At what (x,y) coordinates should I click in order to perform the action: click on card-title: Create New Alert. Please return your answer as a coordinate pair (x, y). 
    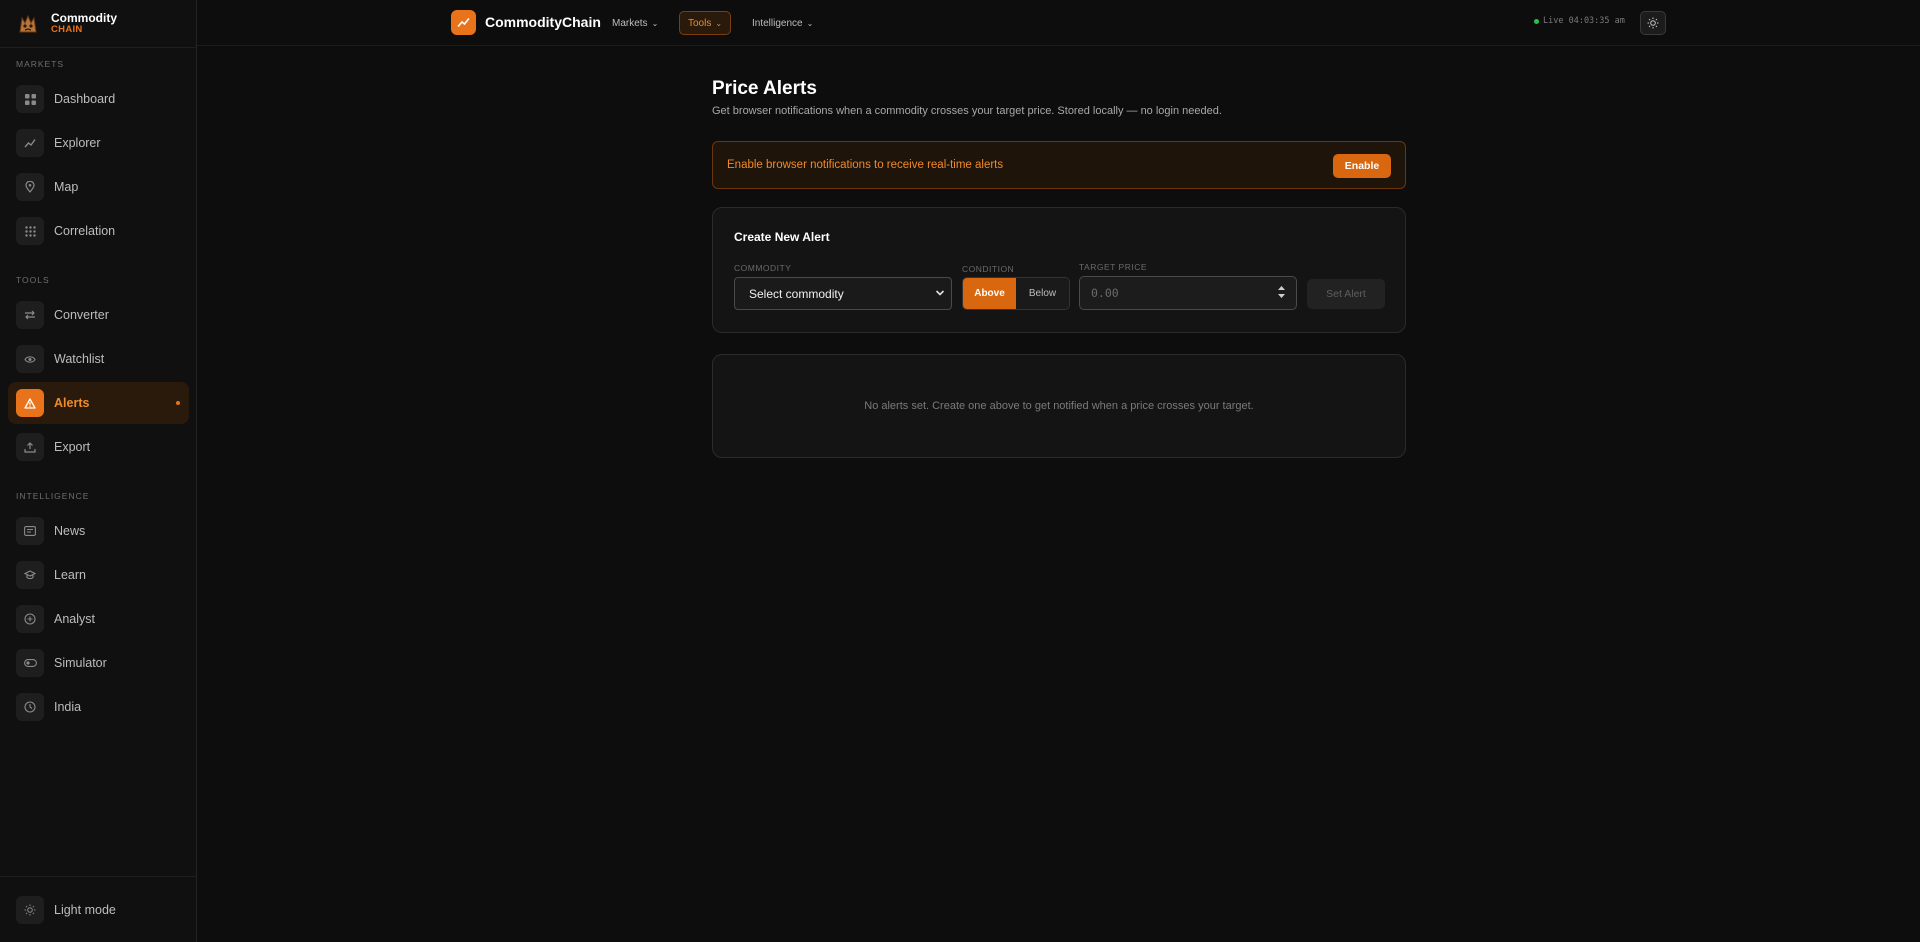
    Looking at the image, I should click on (782, 237).